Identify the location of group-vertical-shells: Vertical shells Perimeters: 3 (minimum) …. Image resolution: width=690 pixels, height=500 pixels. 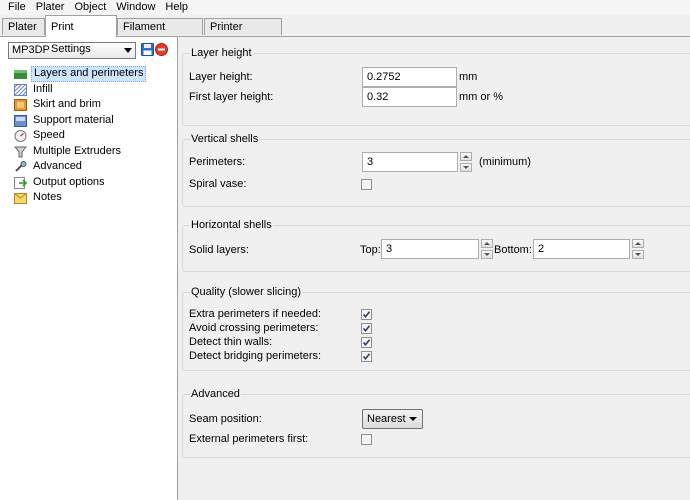
(436, 169).